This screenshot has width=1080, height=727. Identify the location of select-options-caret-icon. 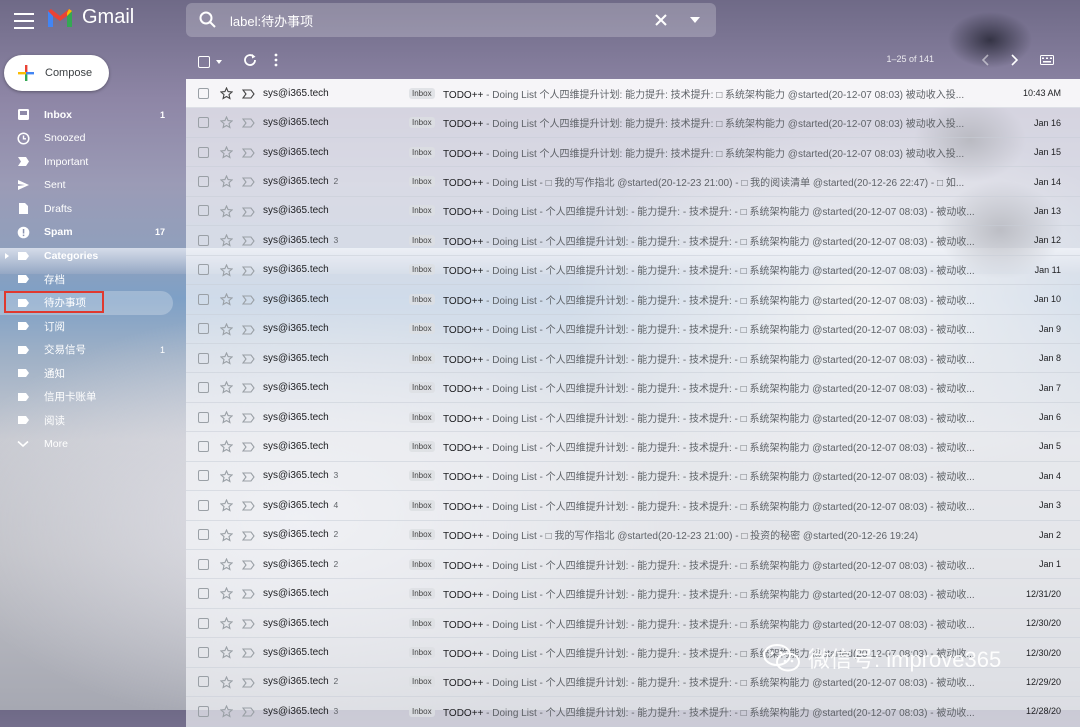
(219, 62).